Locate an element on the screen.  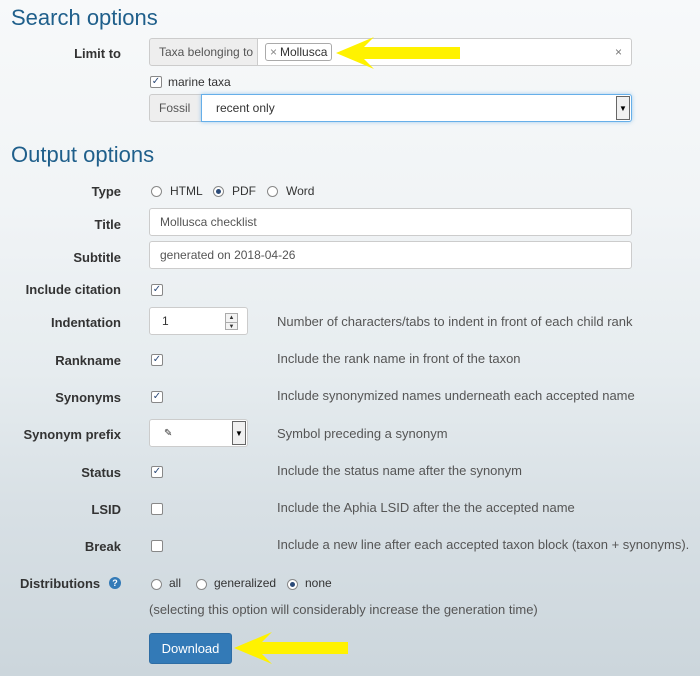
citation-checkbox: ✓ is located at coordinates (157, 290).